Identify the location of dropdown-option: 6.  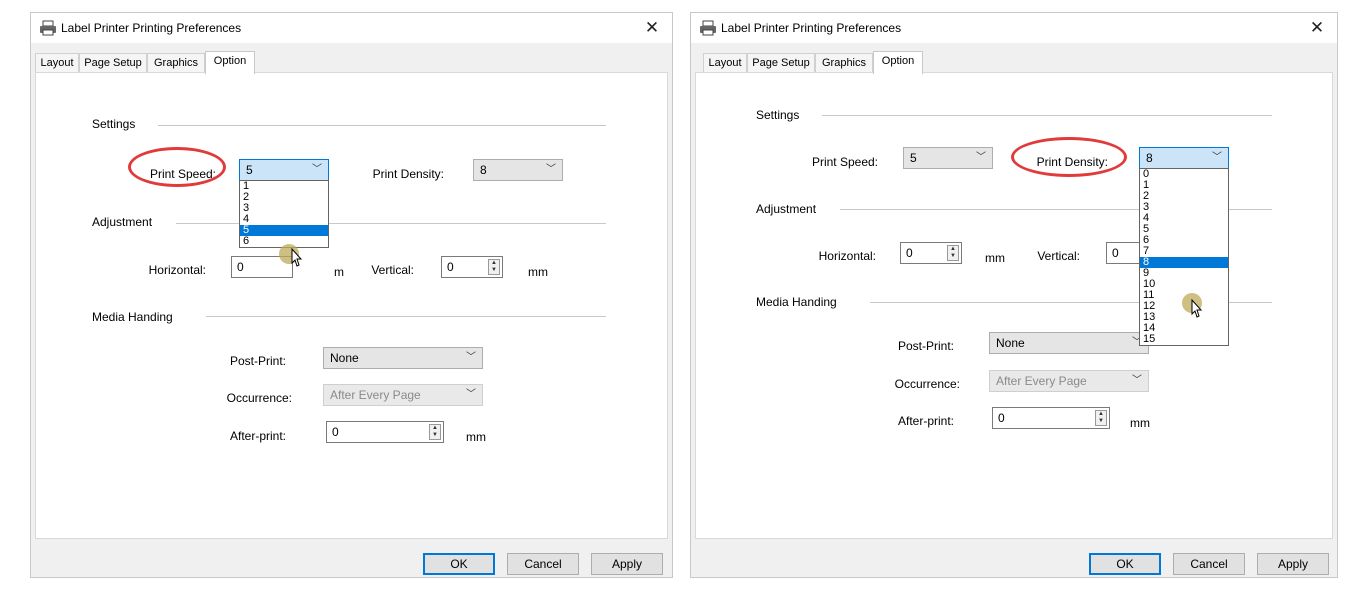
(1184, 240).